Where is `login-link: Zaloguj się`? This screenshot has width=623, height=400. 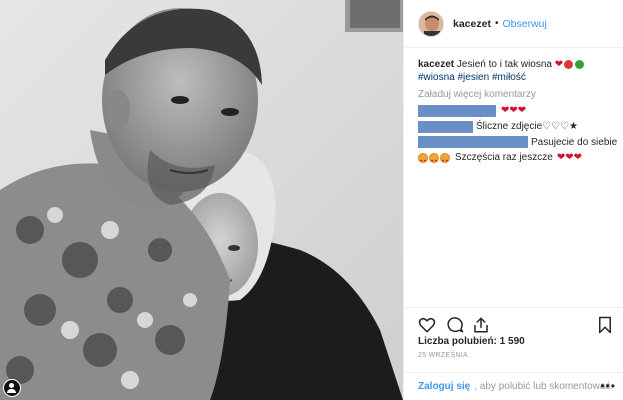
login-link: Zaloguj się is located at coordinates (444, 386).